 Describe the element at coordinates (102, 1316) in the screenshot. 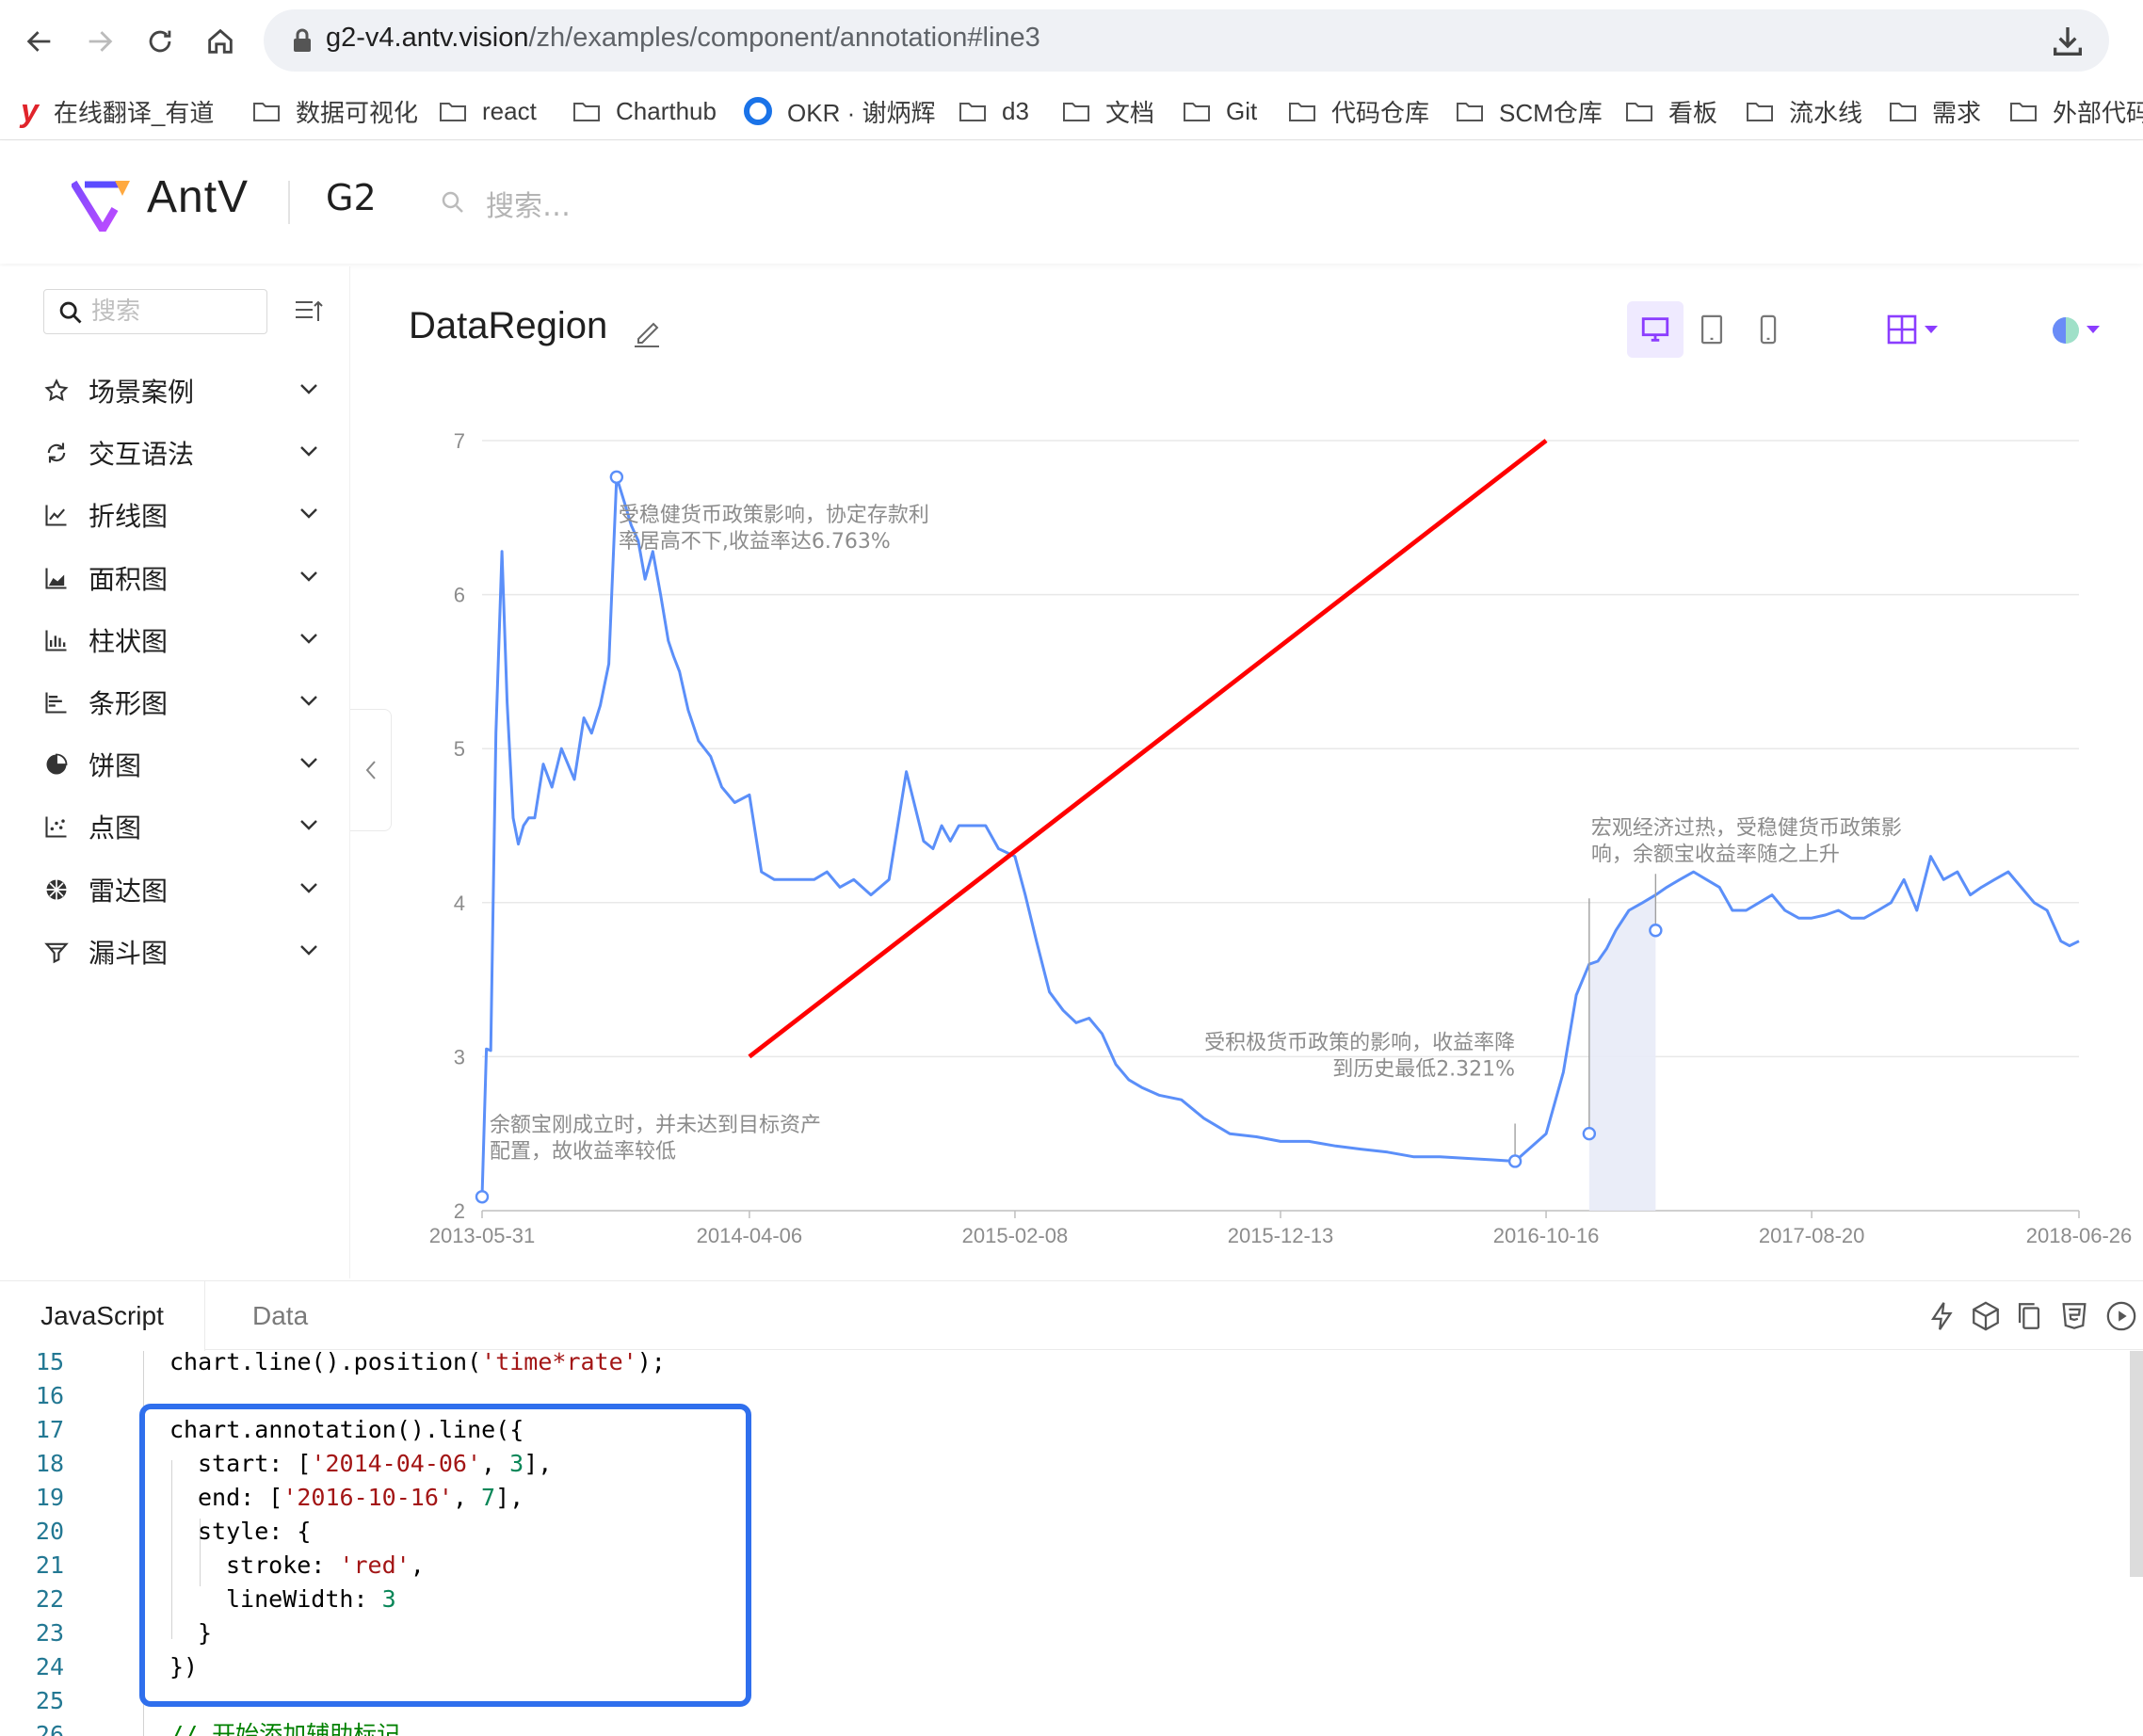

I see `tab-javascript: JavaScript` at that location.